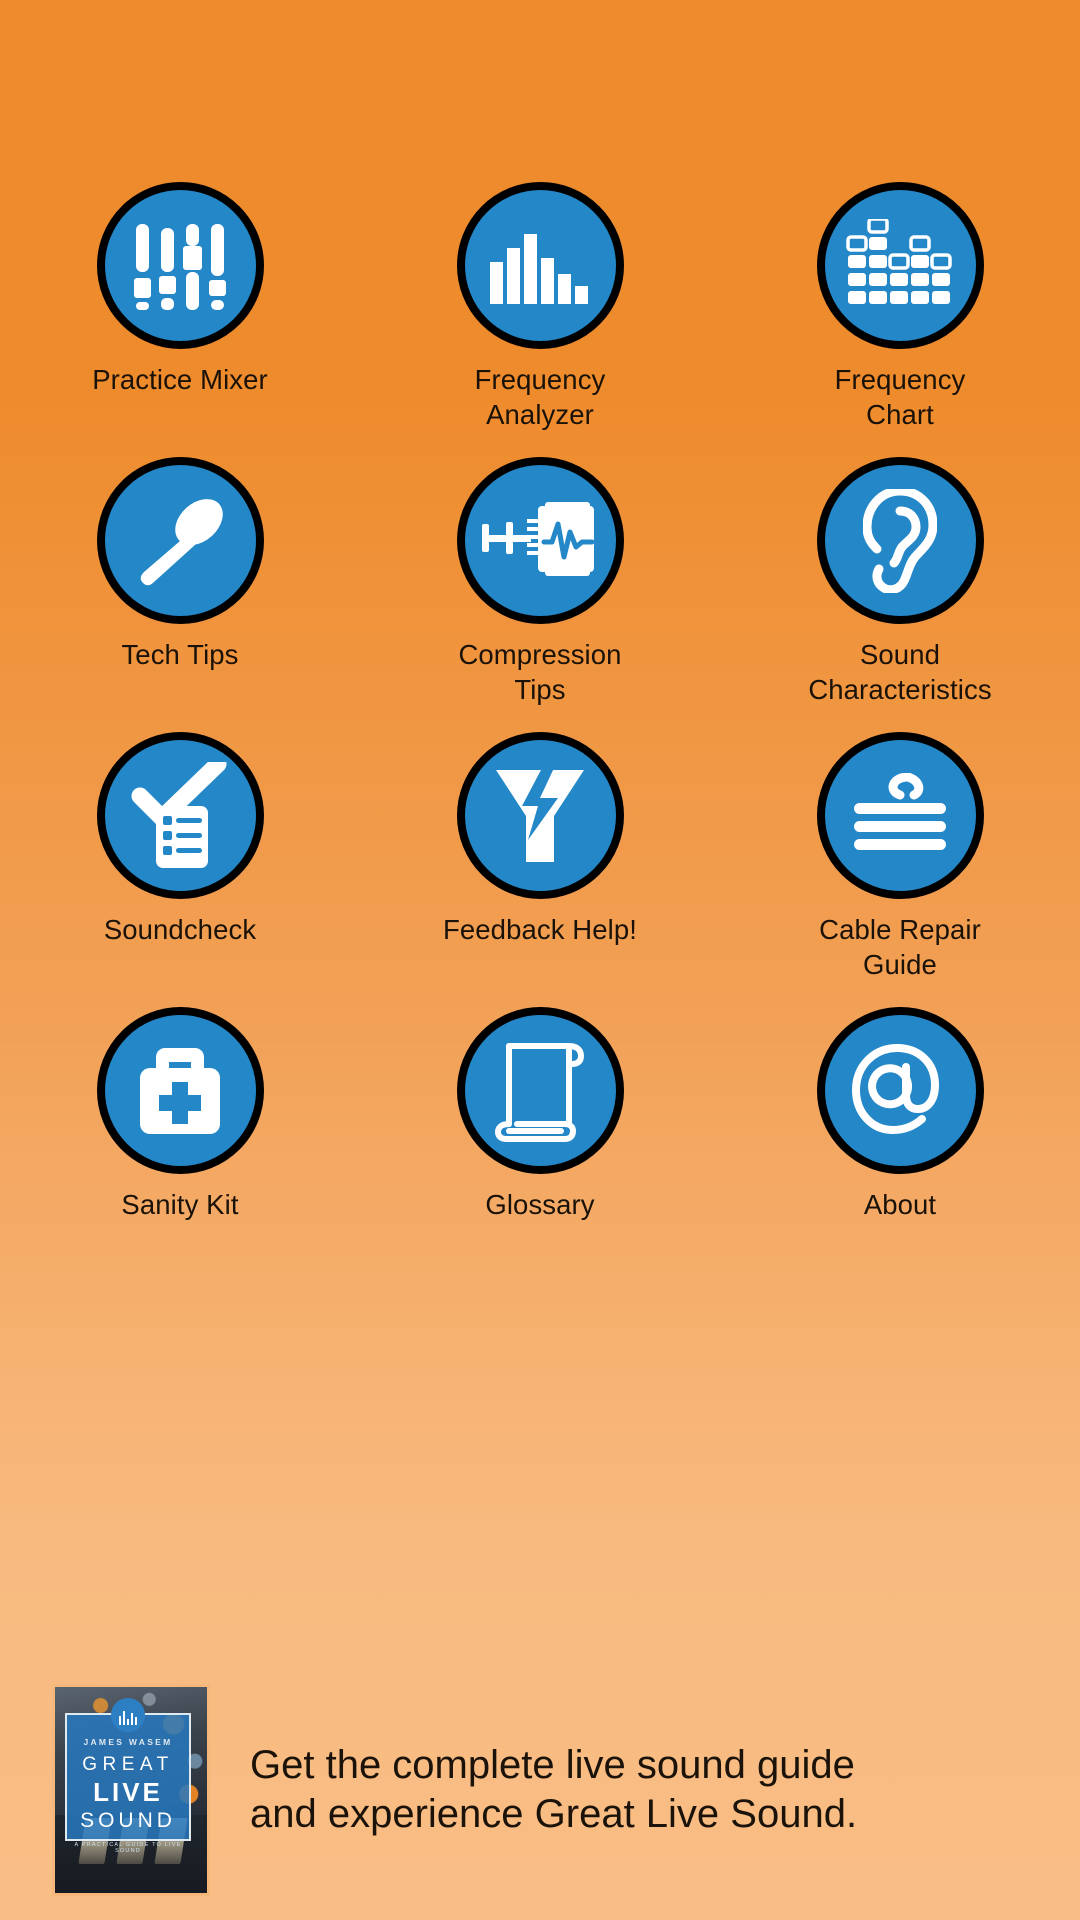  I want to click on menu-item-frequency-chart: Frequency Chart, so click(900, 319).